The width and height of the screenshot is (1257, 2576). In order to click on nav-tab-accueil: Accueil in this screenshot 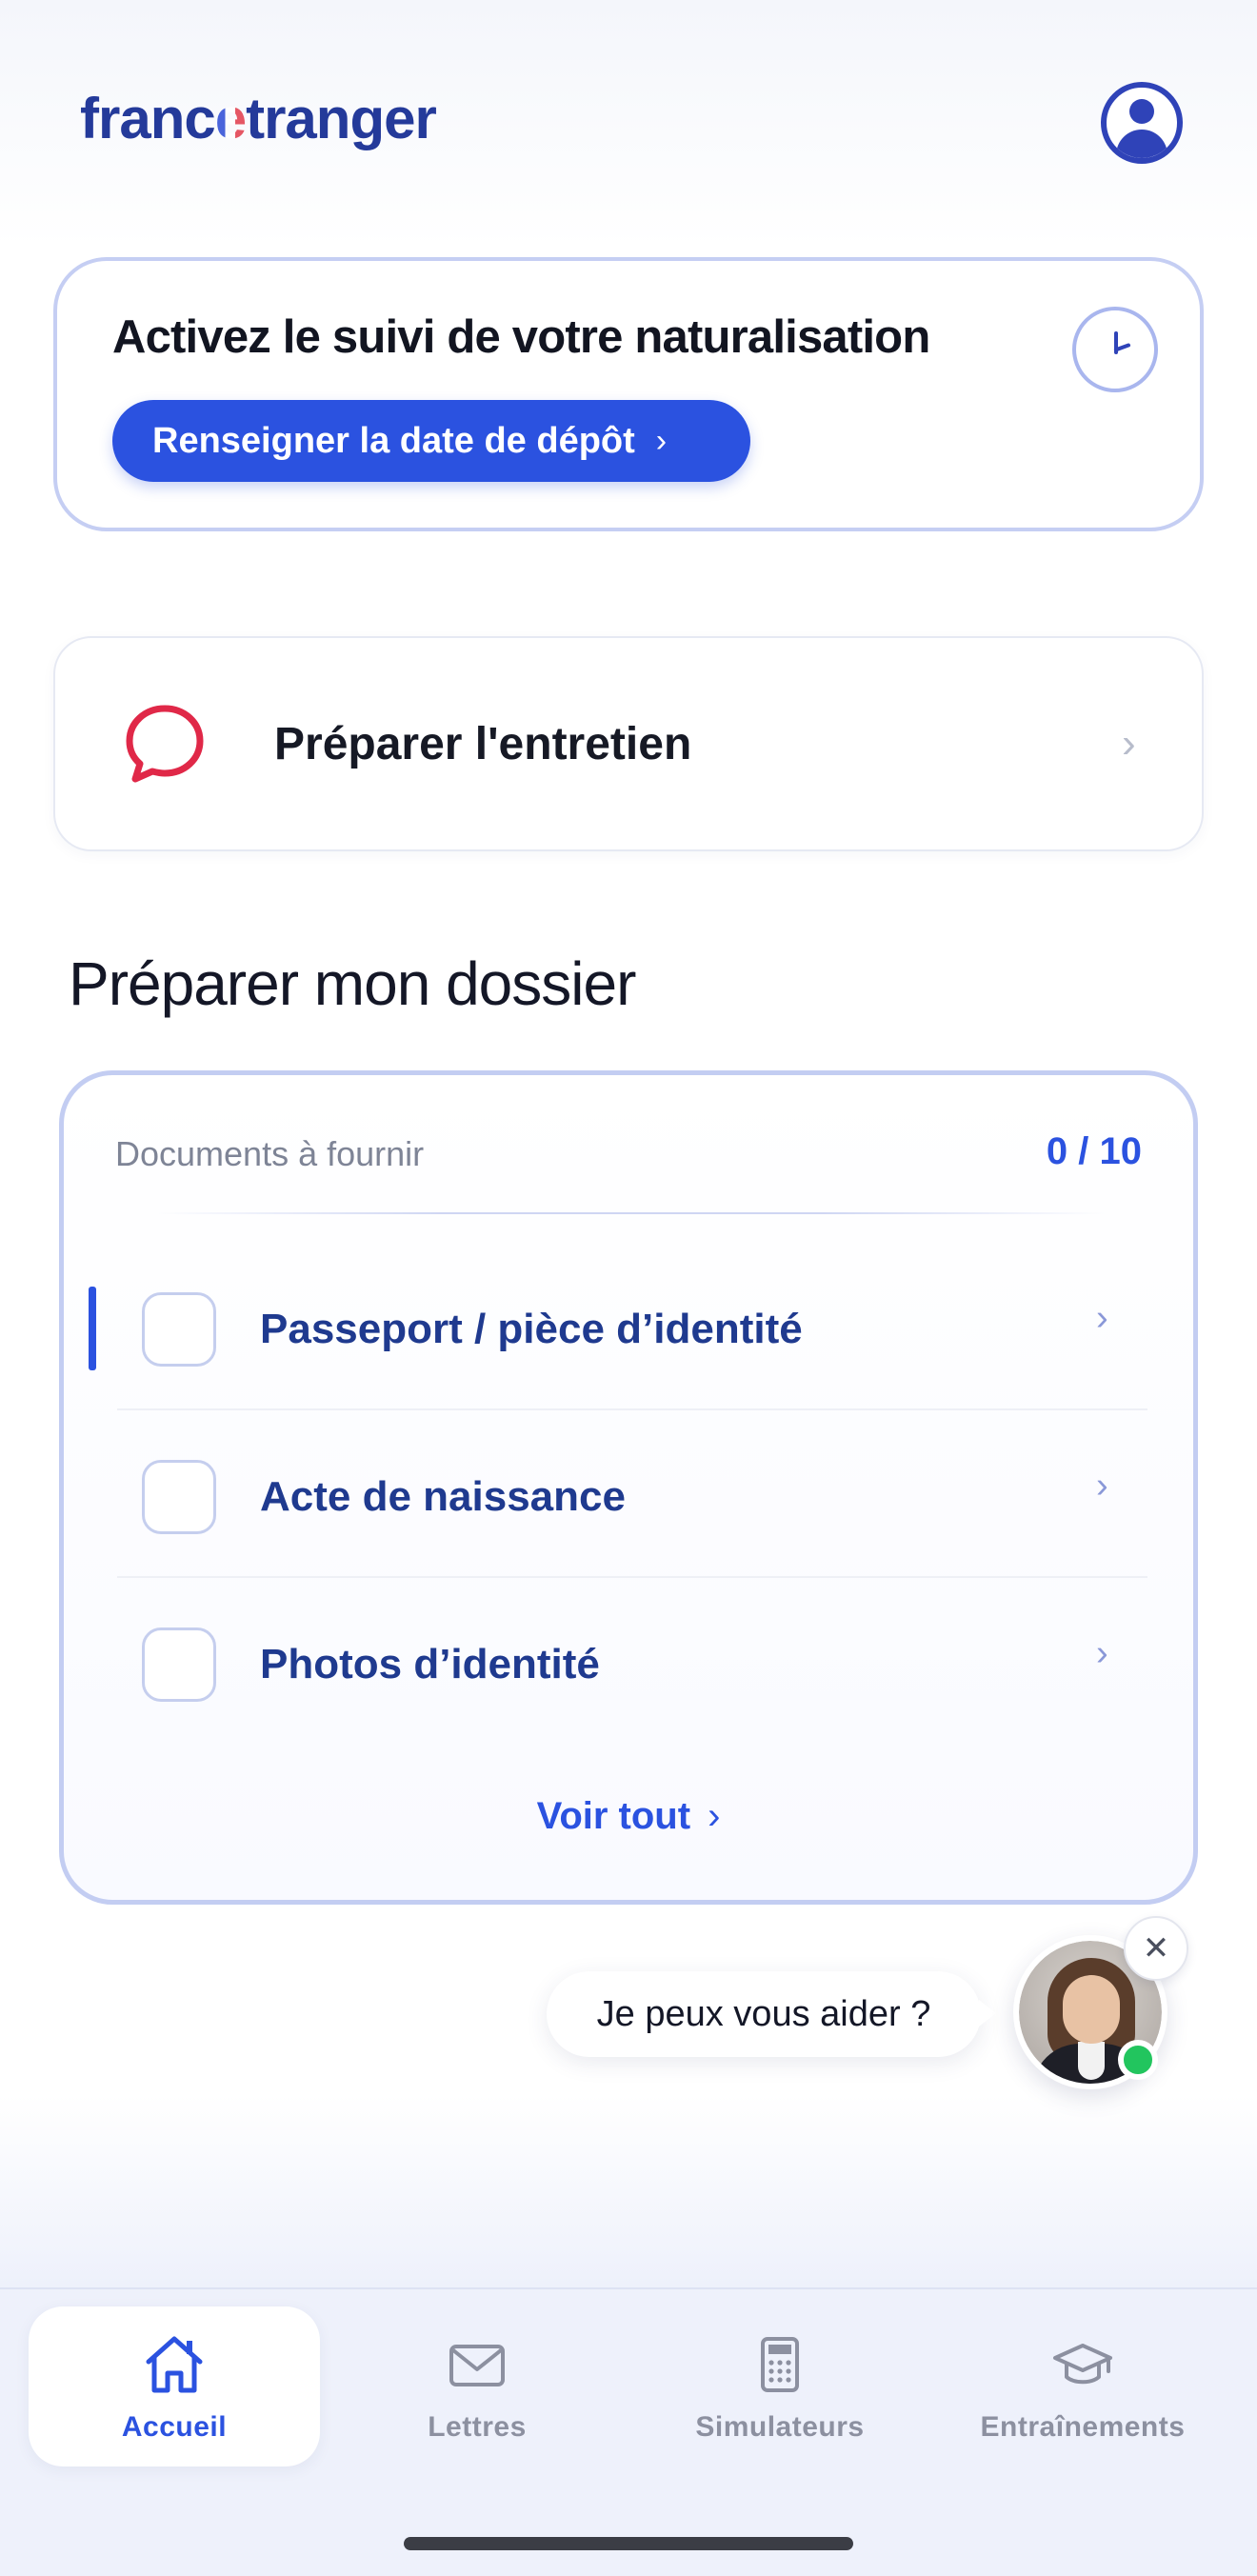, I will do `click(175, 2386)`.